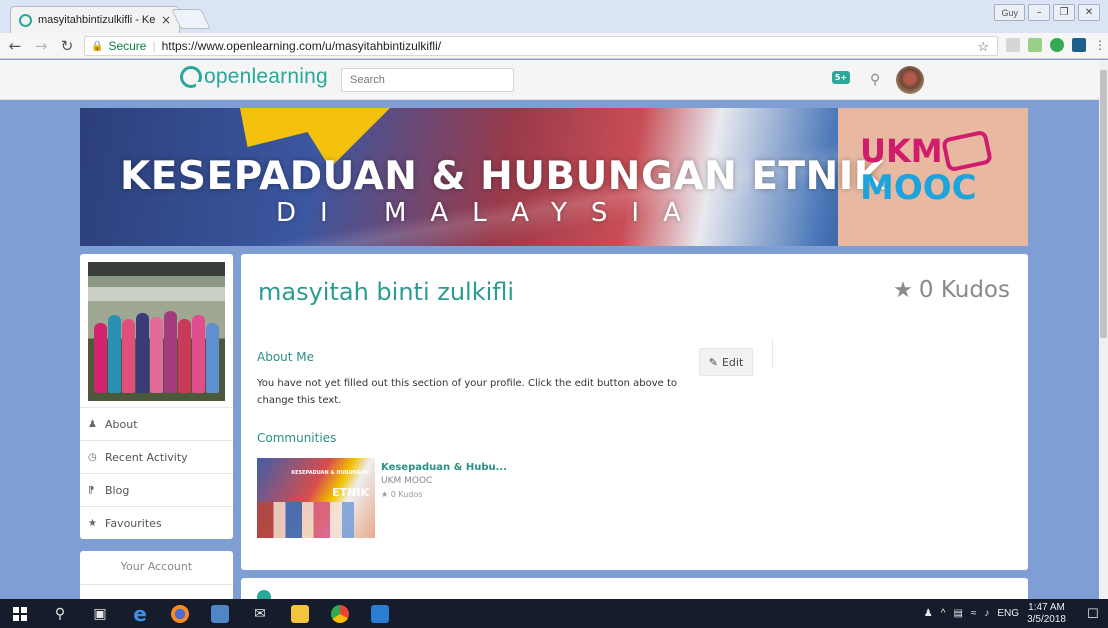 The image size is (1108, 628). Describe the element at coordinates (928, 613) in the screenshot. I see `people-icon: ♟` at that location.